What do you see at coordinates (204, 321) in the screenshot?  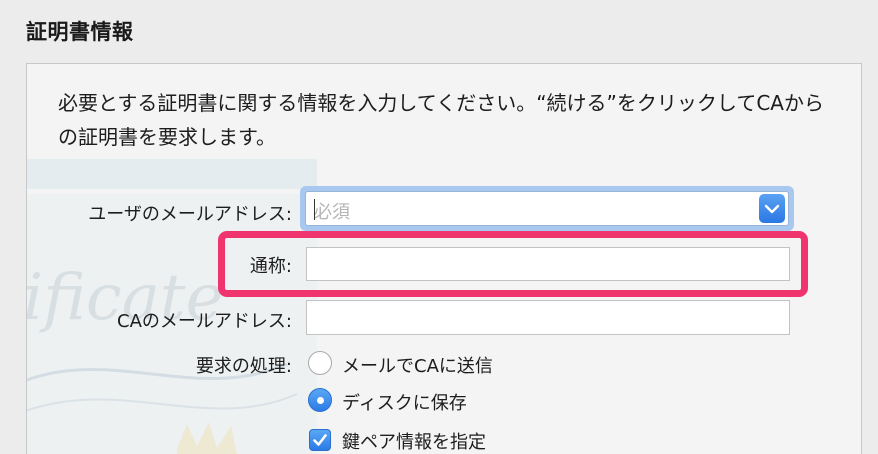 I see `ca-email-label: CAのメールアドレス:` at bounding box center [204, 321].